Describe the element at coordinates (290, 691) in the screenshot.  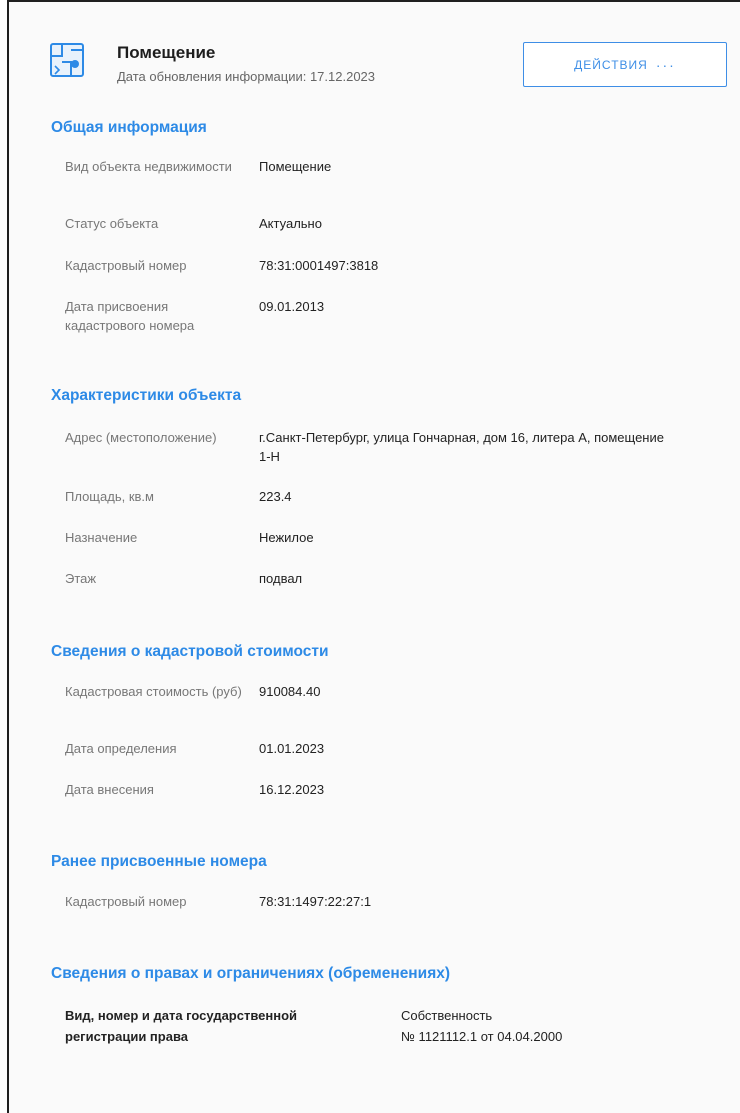
I see `field-value: 910084.40` at that location.